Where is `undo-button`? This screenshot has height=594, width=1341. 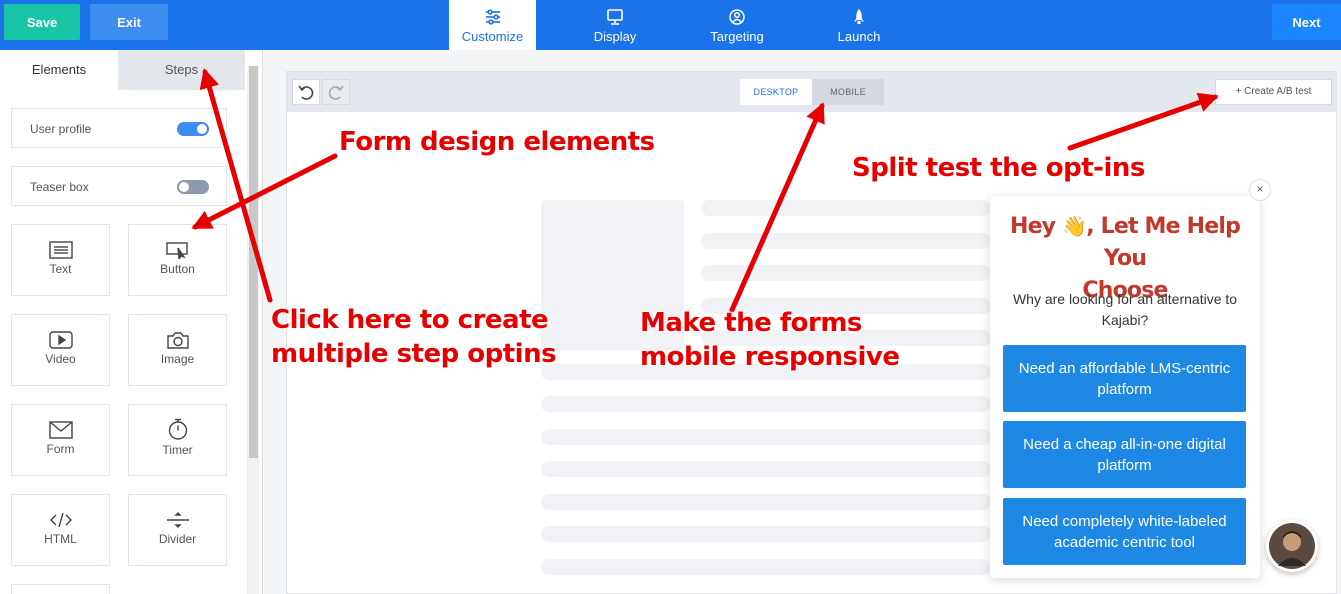 undo-button is located at coordinates (306, 92).